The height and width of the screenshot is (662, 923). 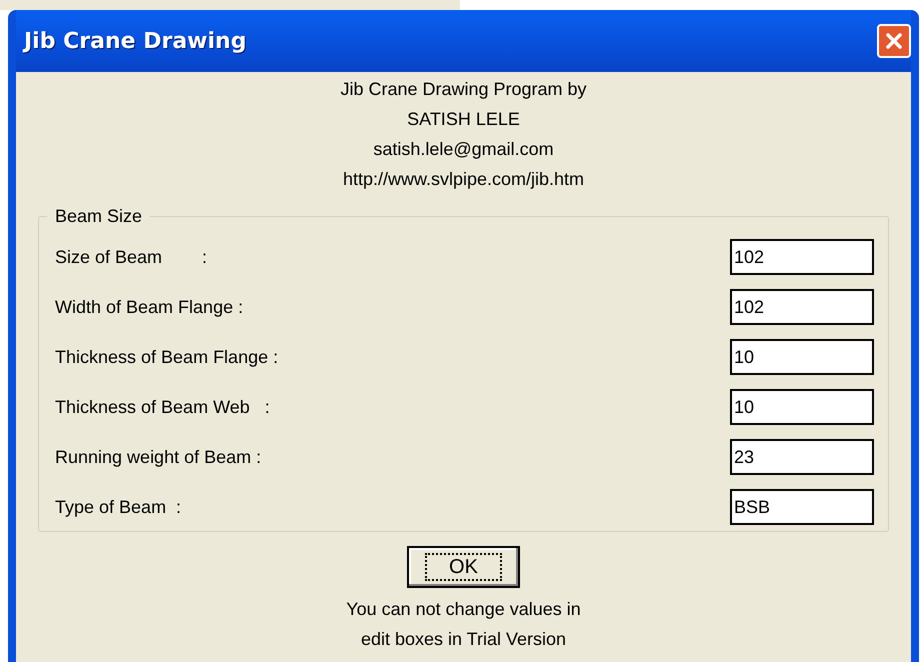 What do you see at coordinates (463, 149) in the screenshot?
I see `header-text: satish.lele@gmail.com` at bounding box center [463, 149].